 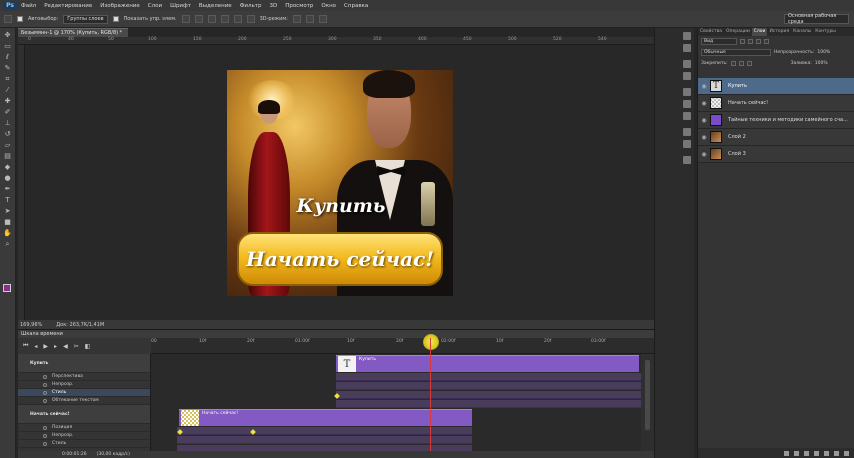 What do you see at coordinates (322, 19) in the screenshot?
I see `3d-pan-icon` at bounding box center [322, 19].